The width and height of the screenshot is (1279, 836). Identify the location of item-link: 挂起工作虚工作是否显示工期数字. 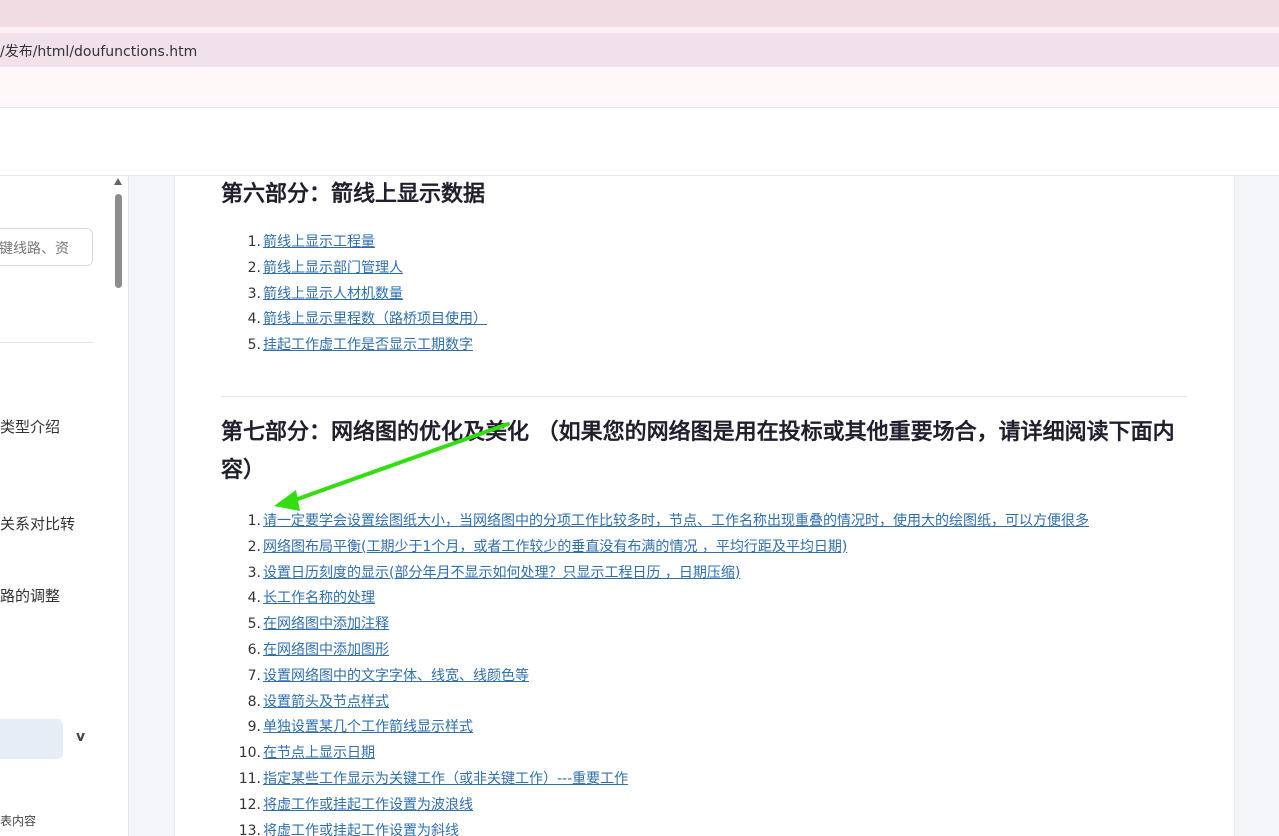
(368, 345).